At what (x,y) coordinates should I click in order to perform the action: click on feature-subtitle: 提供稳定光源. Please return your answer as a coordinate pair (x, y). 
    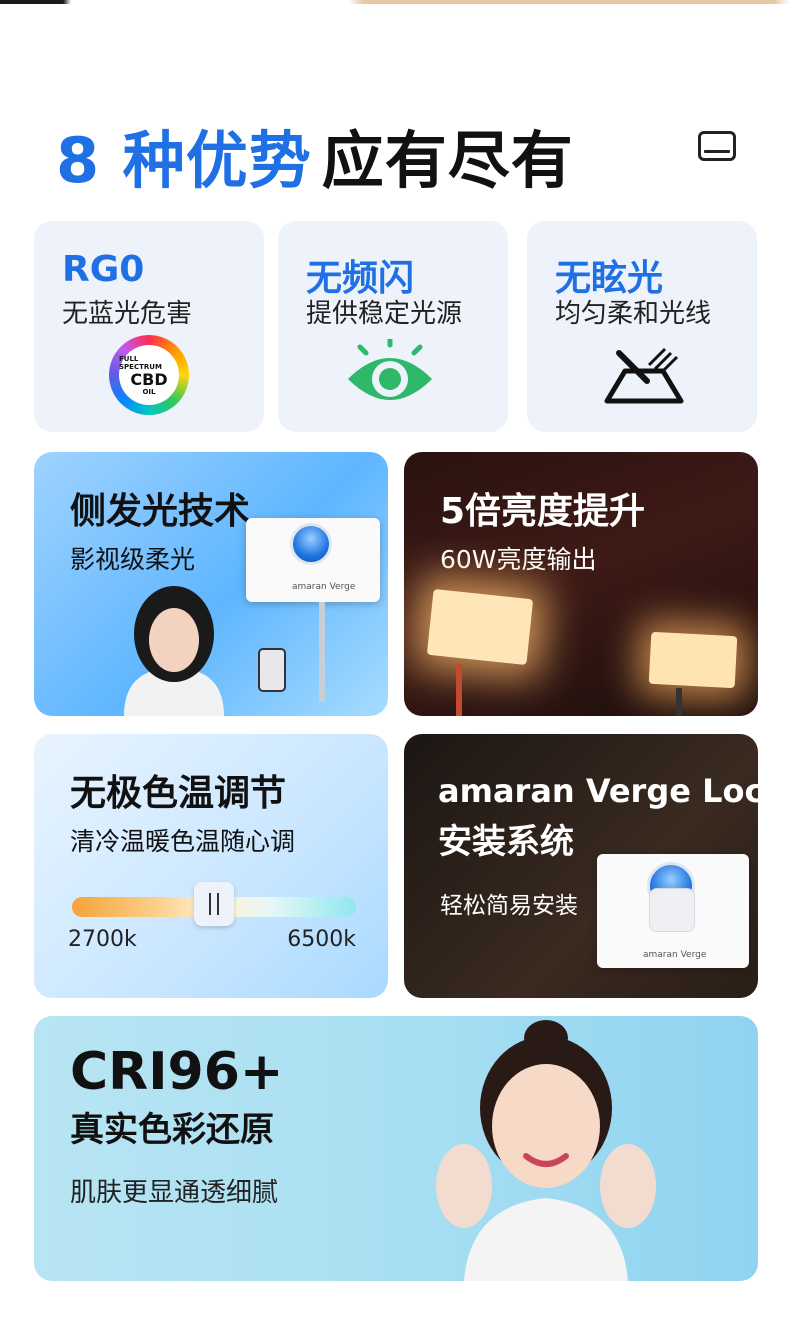
    Looking at the image, I should click on (384, 314).